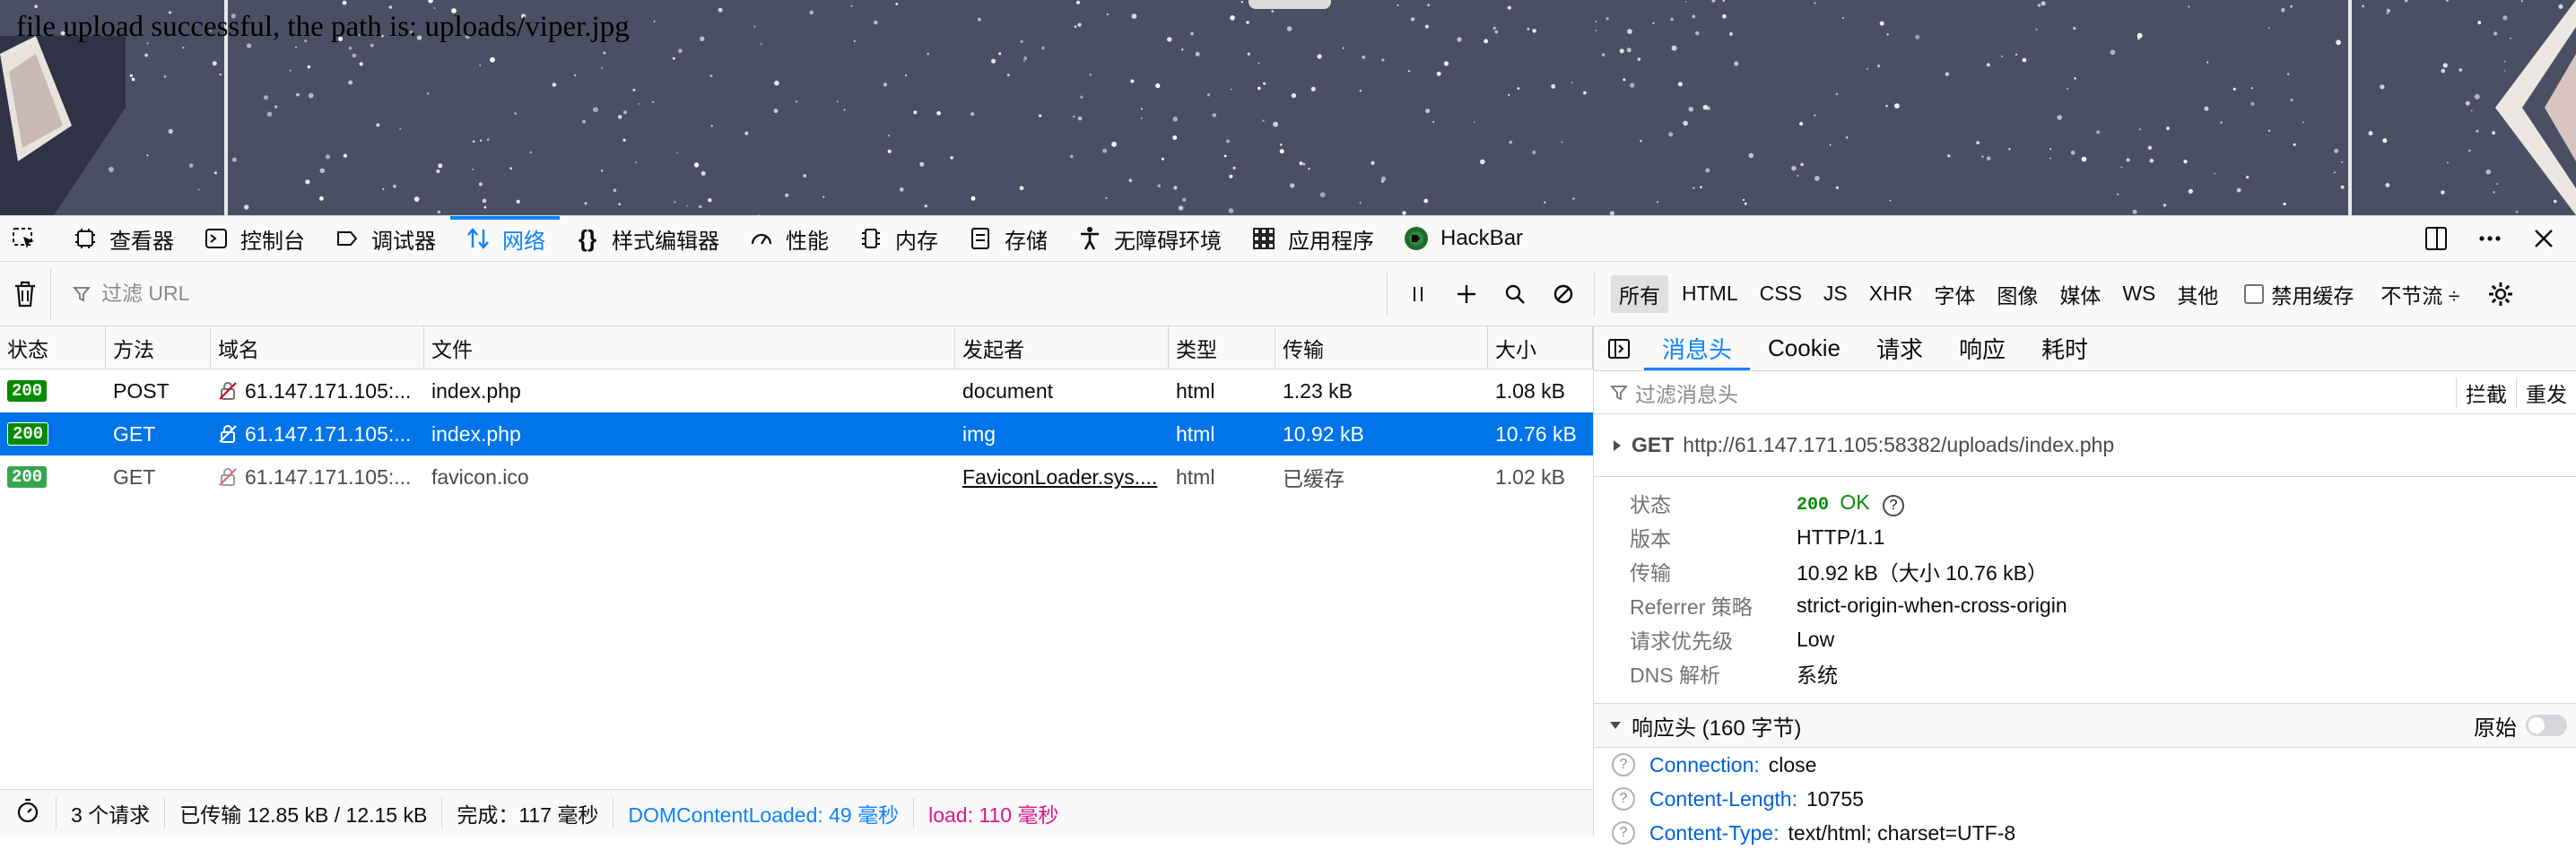 This screenshot has width=2576, height=850. I want to click on block-request-button: 拦截, so click(2486, 392).